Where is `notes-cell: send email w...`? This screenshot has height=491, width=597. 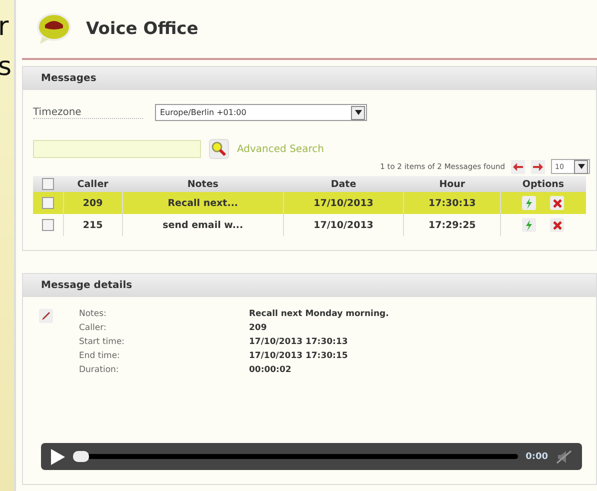 notes-cell: send email w... is located at coordinates (203, 225).